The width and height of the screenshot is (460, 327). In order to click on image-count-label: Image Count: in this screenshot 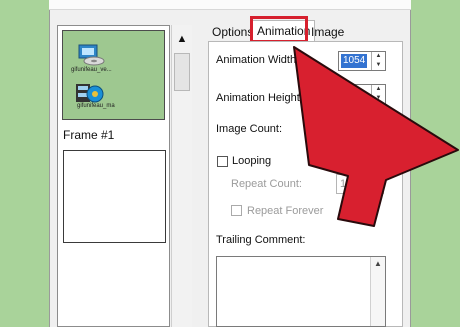, I will do `click(249, 129)`.